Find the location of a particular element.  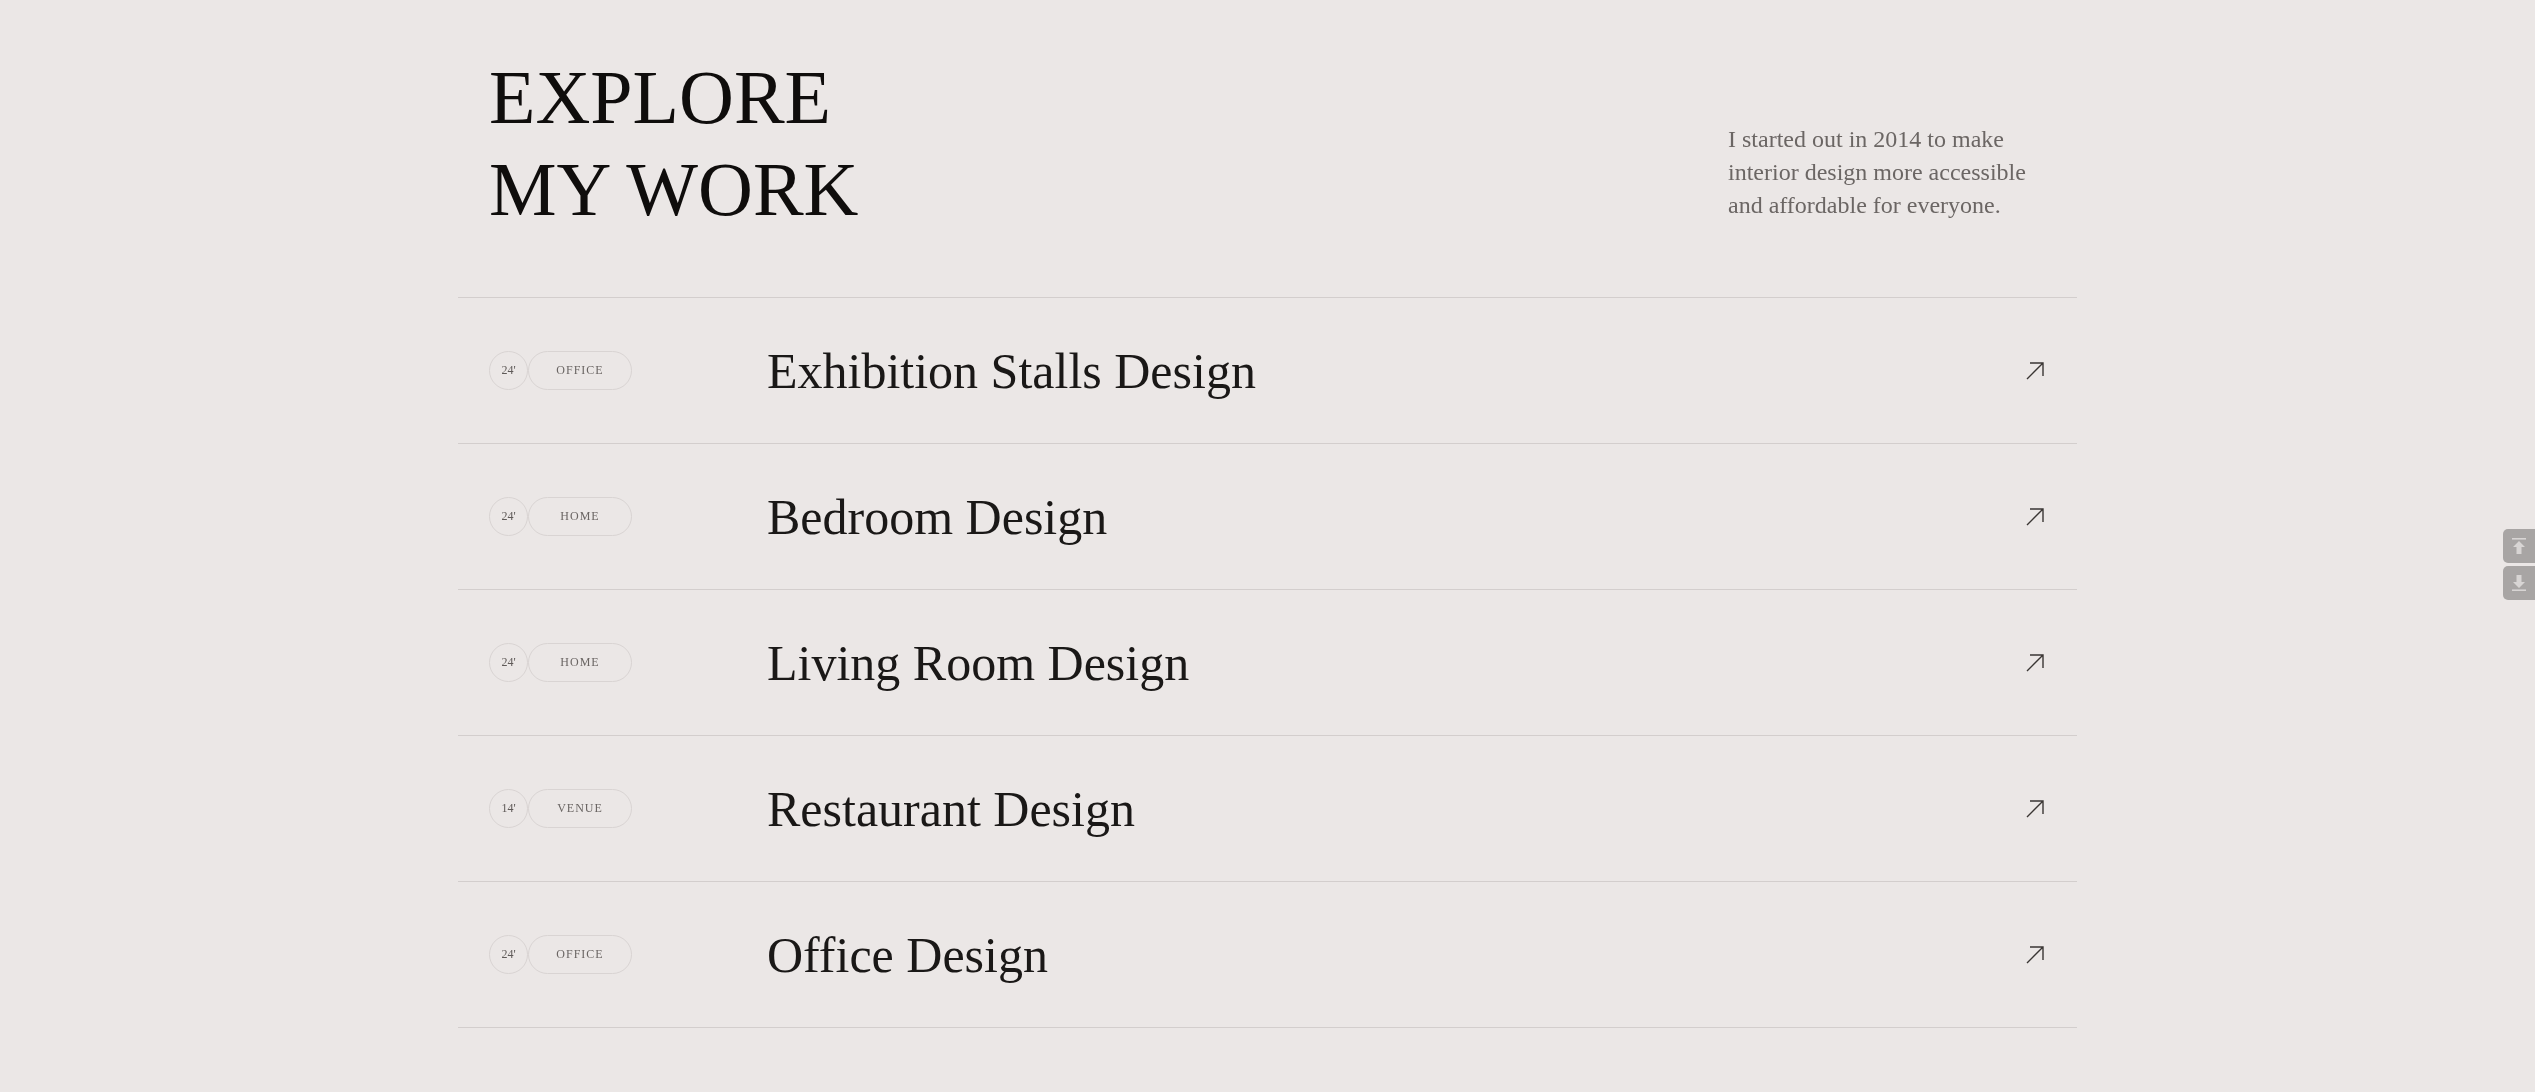

project-title: Restaurant Design is located at coordinates (951, 808).